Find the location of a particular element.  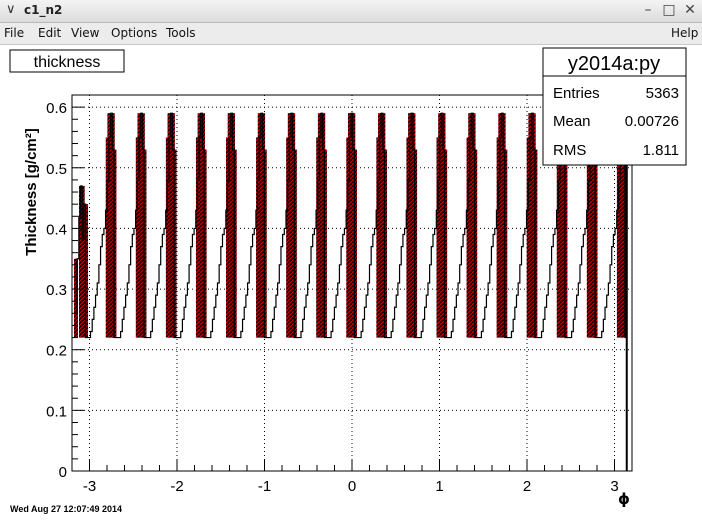

menu-edit: Edit is located at coordinates (49, 33).